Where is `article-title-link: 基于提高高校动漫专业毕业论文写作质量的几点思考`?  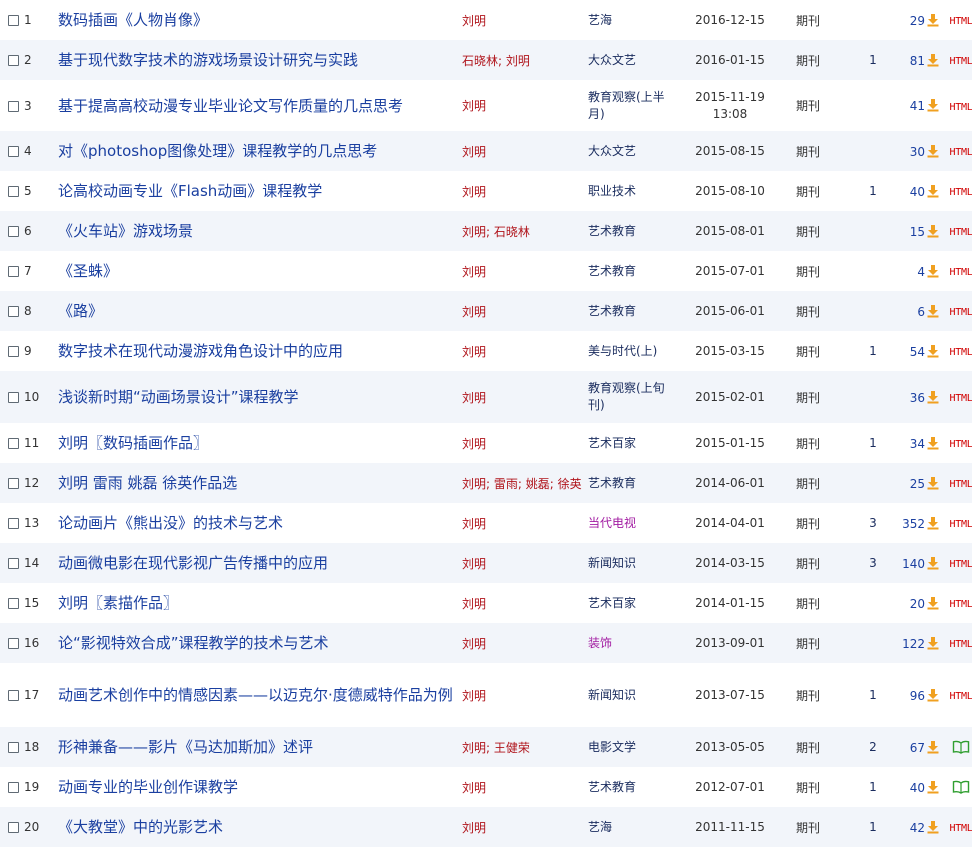
article-title-link: 基于提高高校动漫专业毕业论文写作质量的几点思考 is located at coordinates (230, 106).